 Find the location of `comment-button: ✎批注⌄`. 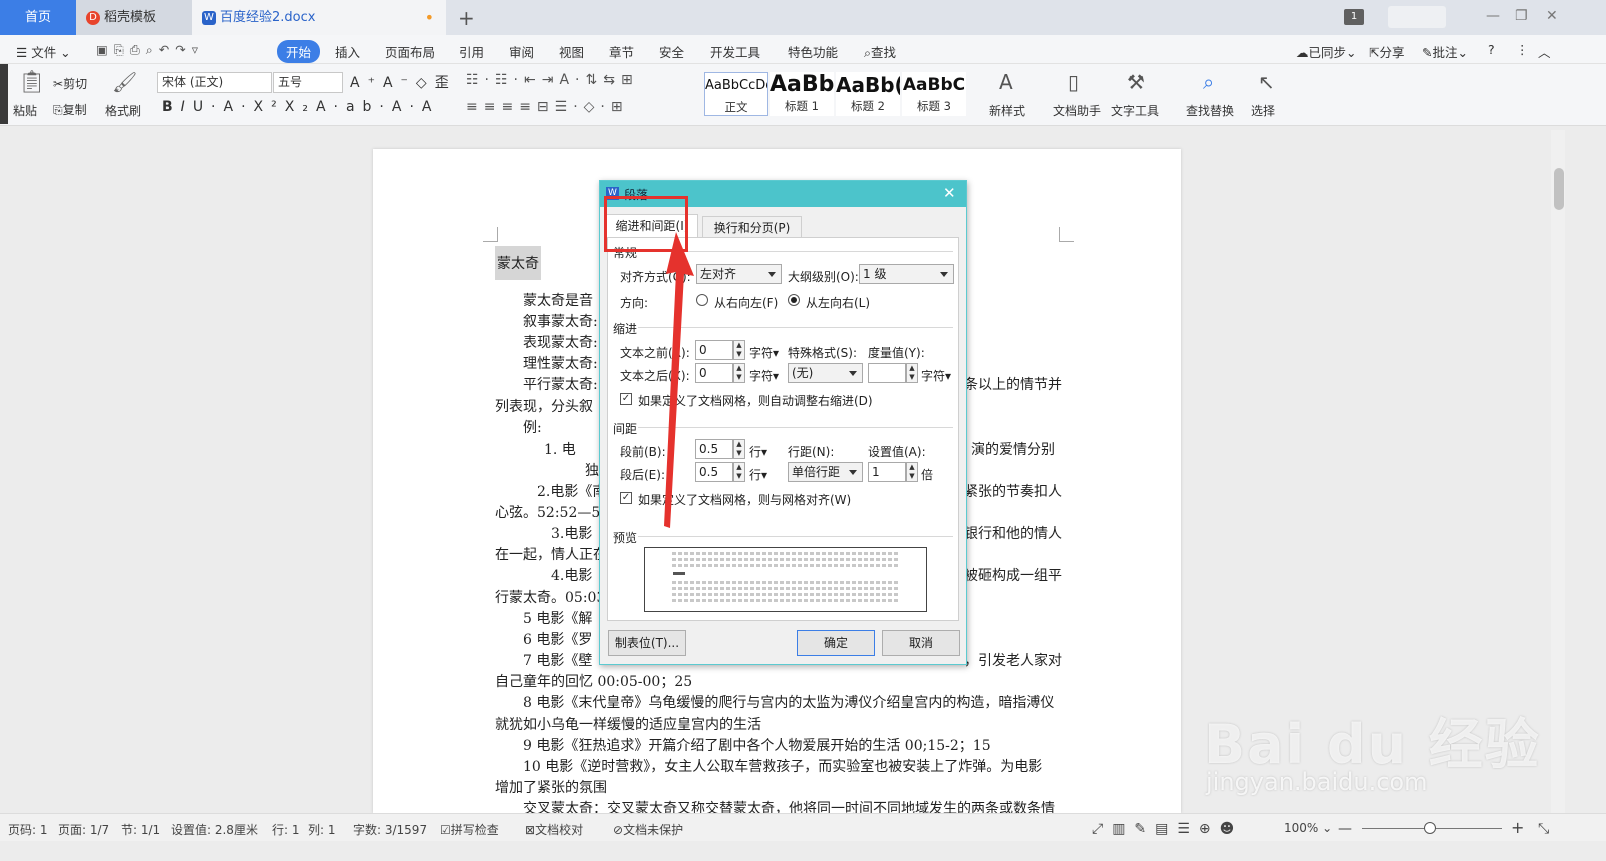

comment-button: ✎批注⌄ is located at coordinates (1445, 51).